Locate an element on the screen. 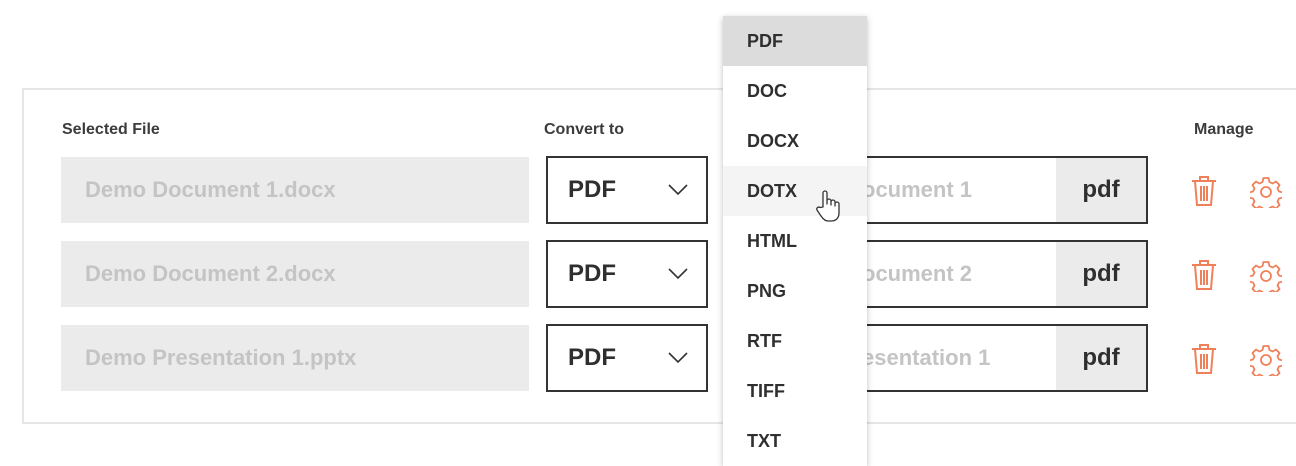  output-field: ocument 1 pdf is located at coordinates (1005, 190).